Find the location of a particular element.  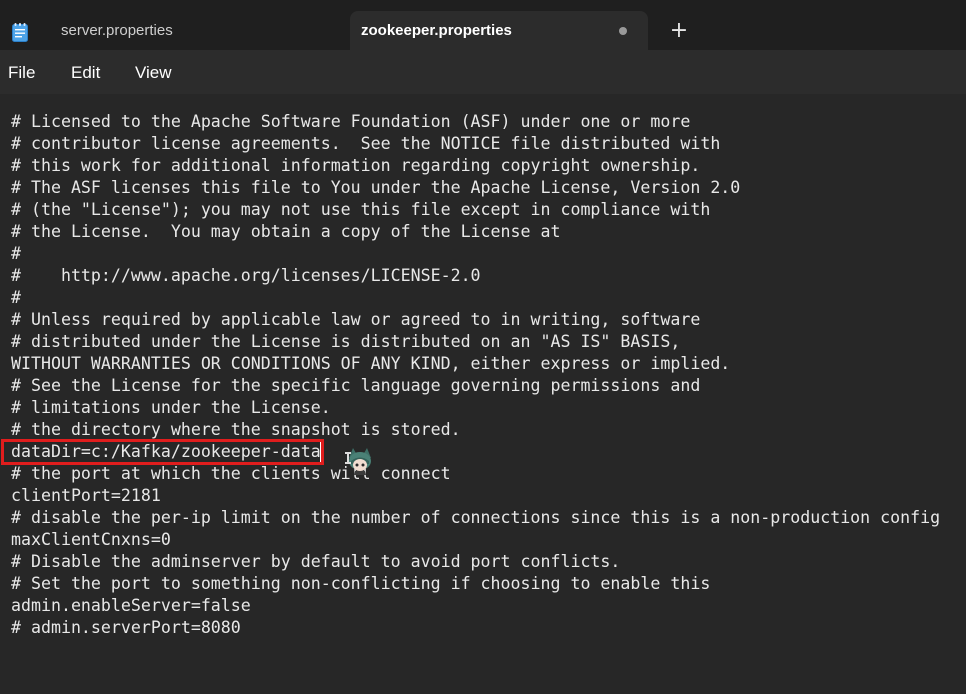

menu-view: View is located at coordinates (153, 73).